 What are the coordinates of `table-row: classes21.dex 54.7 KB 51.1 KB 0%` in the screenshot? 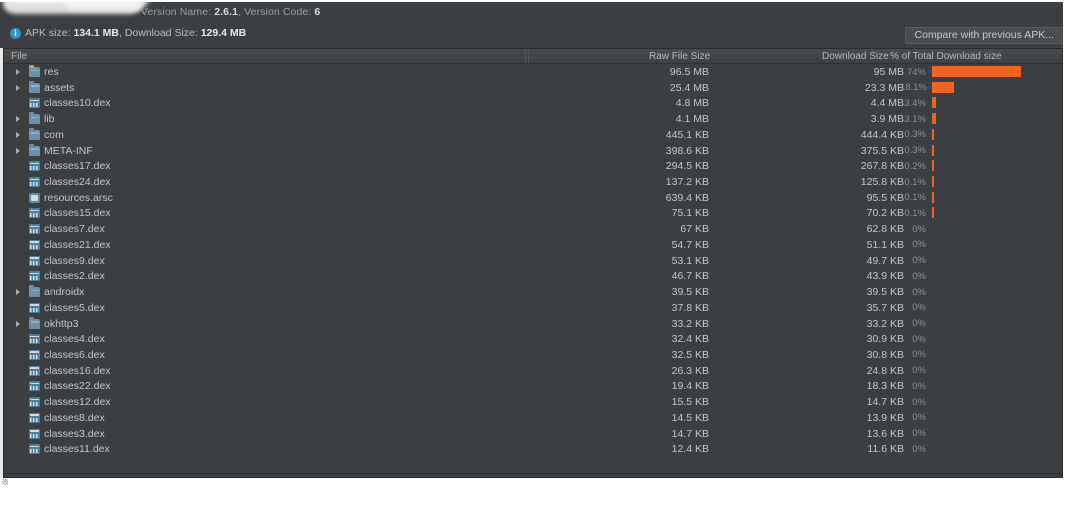 It's located at (533, 245).